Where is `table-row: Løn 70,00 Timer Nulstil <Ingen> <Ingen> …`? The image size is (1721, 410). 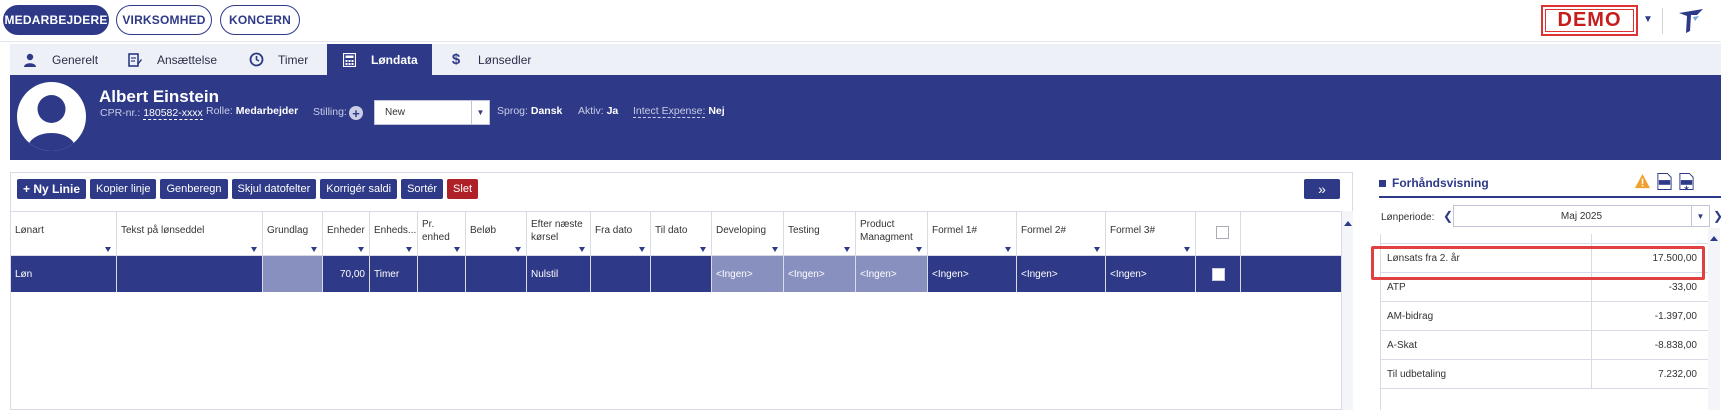 table-row: Løn 70,00 Timer Nulstil <Ingen> <Ingen> … is located at coordinates (676, 274).